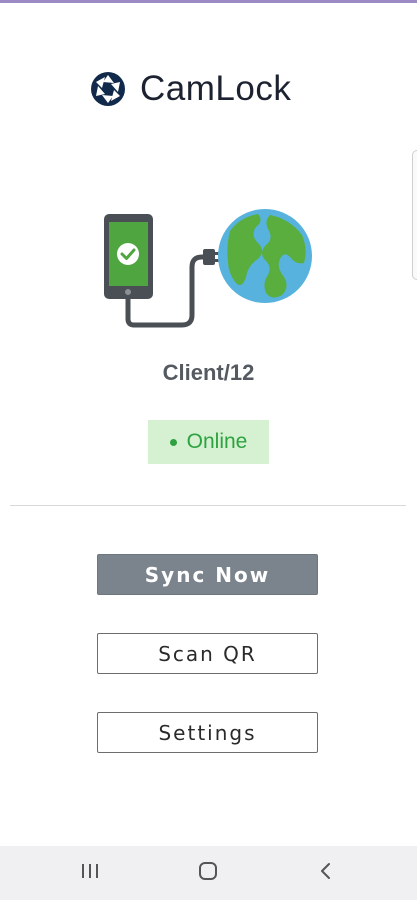 This screenshot has height=900, width=417. I want to click on status-label: Online, so click(217, 441).